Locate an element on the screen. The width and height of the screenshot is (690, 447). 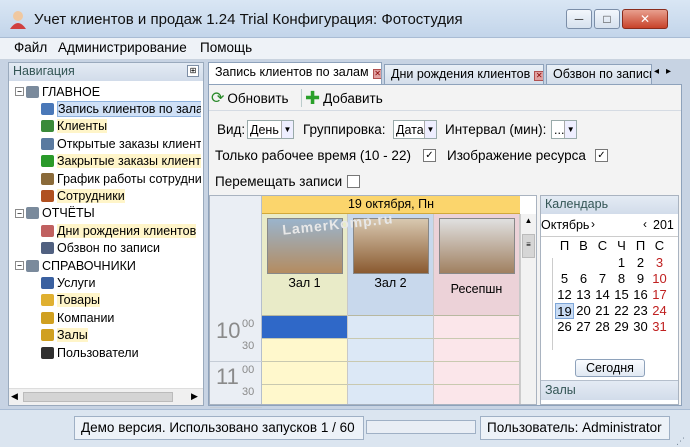
interval-select: ... ▼ is located at coordinates (564, 129).